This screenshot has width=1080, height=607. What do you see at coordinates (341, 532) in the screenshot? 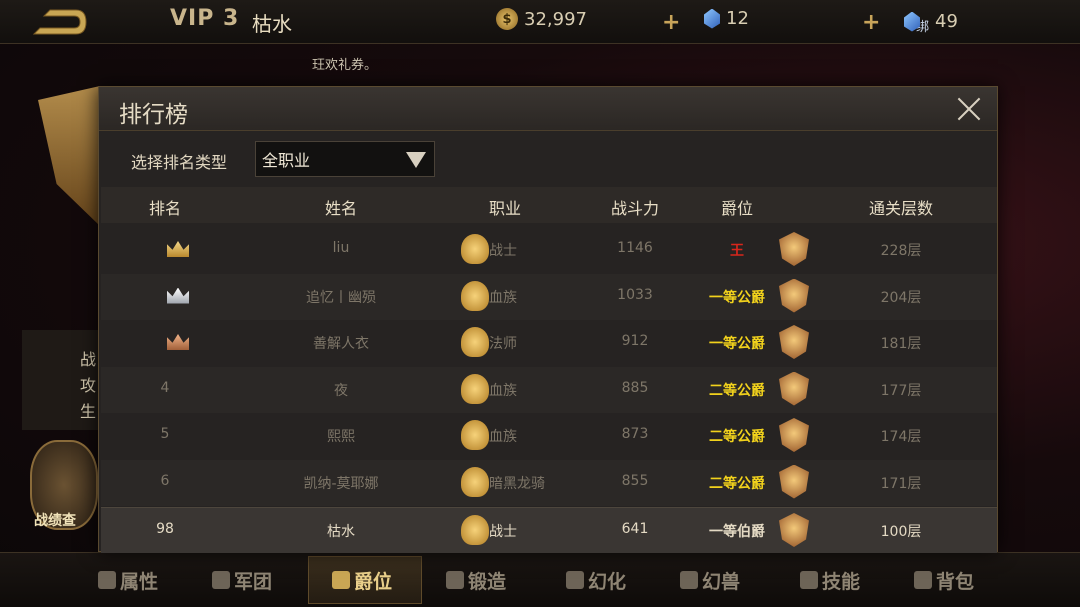
I see `player-name-cell: 枯水` at bounding box center [341, 532].